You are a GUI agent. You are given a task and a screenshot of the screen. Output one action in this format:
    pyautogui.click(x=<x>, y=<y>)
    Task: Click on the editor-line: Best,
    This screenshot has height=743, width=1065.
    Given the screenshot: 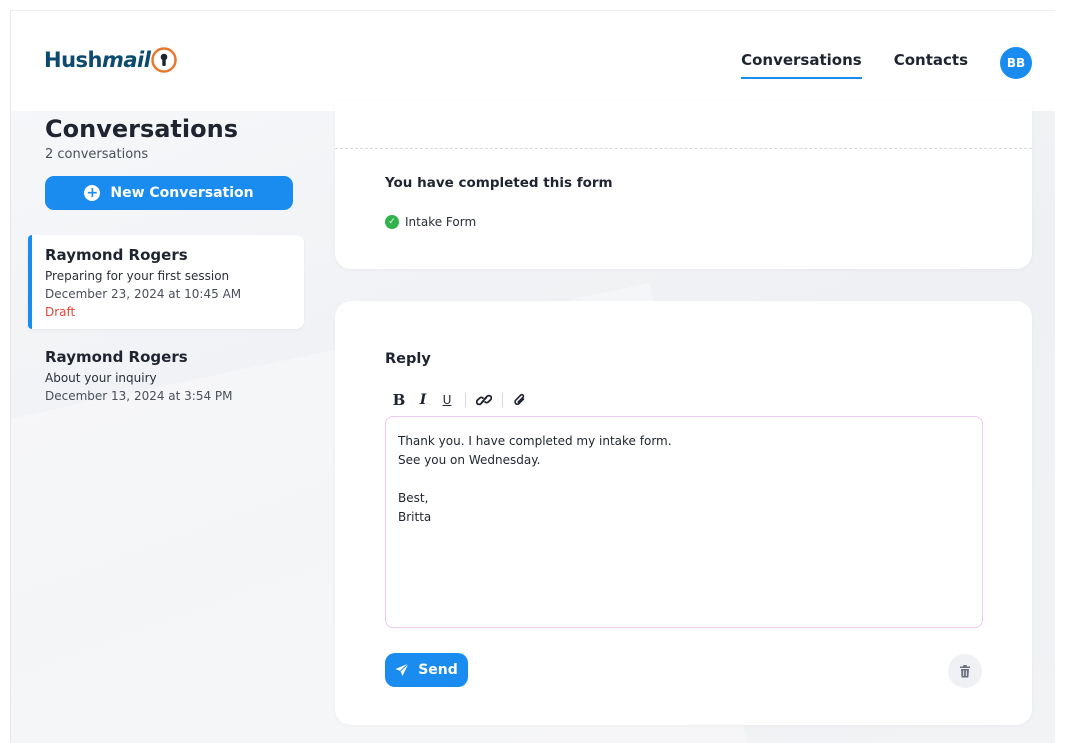 What is the action you would take?
    pyautogui.click(x=413, y=498)
    